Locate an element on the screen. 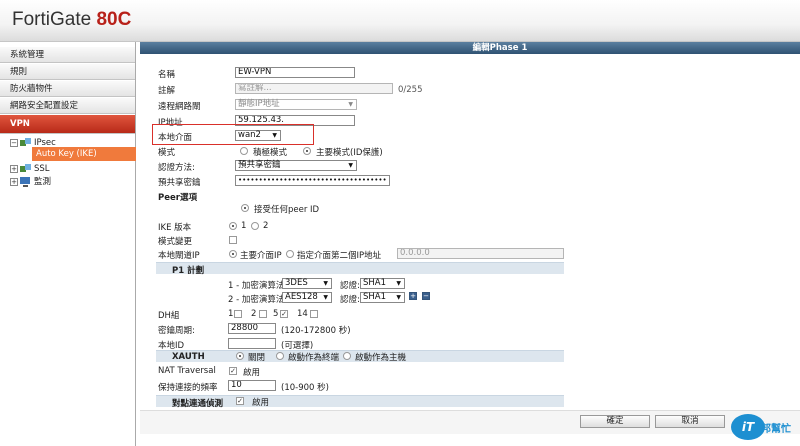  ike-v1-label: 1 is located at coordinates (244, 226).